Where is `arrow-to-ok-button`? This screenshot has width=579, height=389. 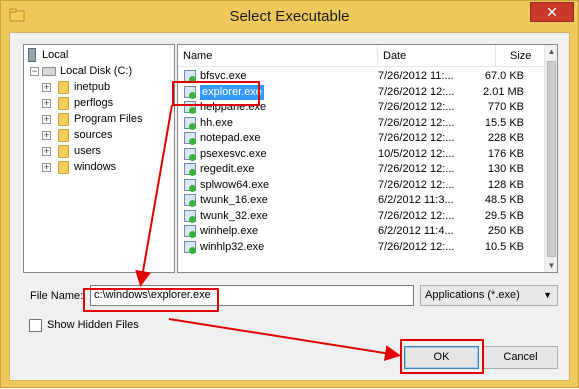
arrow-to-ok-button is located at coordinates (284, 340).